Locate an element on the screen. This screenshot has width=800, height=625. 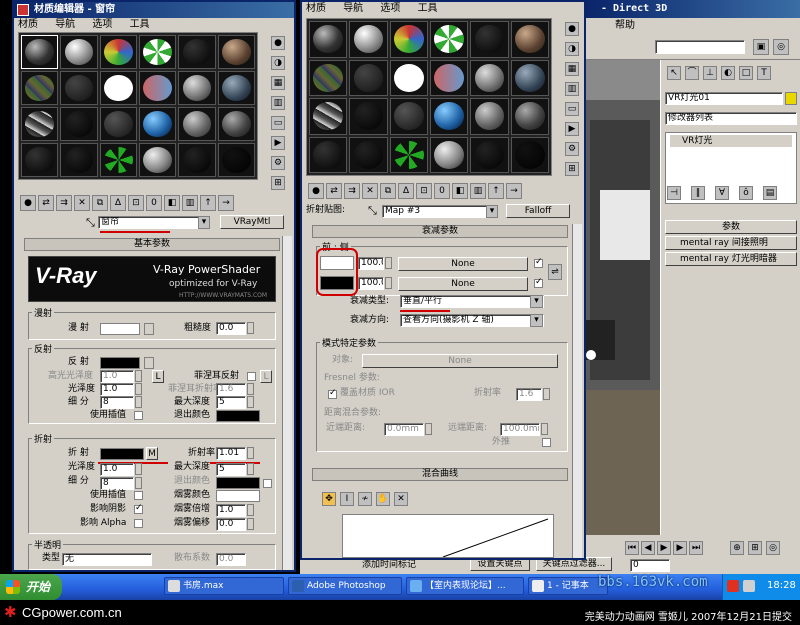
fog-mult-spinner is located at coordinates (250, 510).